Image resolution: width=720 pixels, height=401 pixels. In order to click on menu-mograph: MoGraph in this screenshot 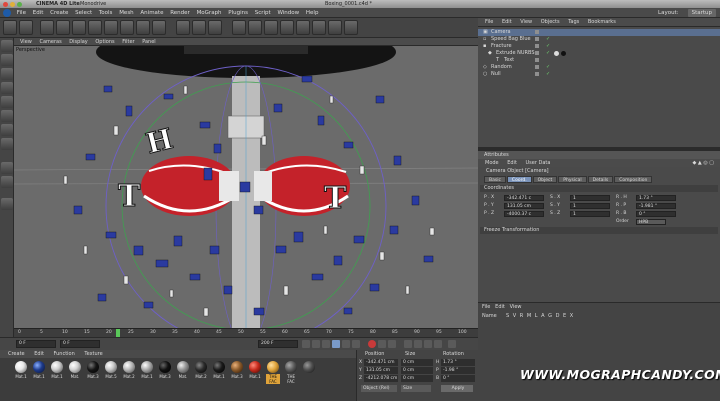, I will do `click(209, 13)`.